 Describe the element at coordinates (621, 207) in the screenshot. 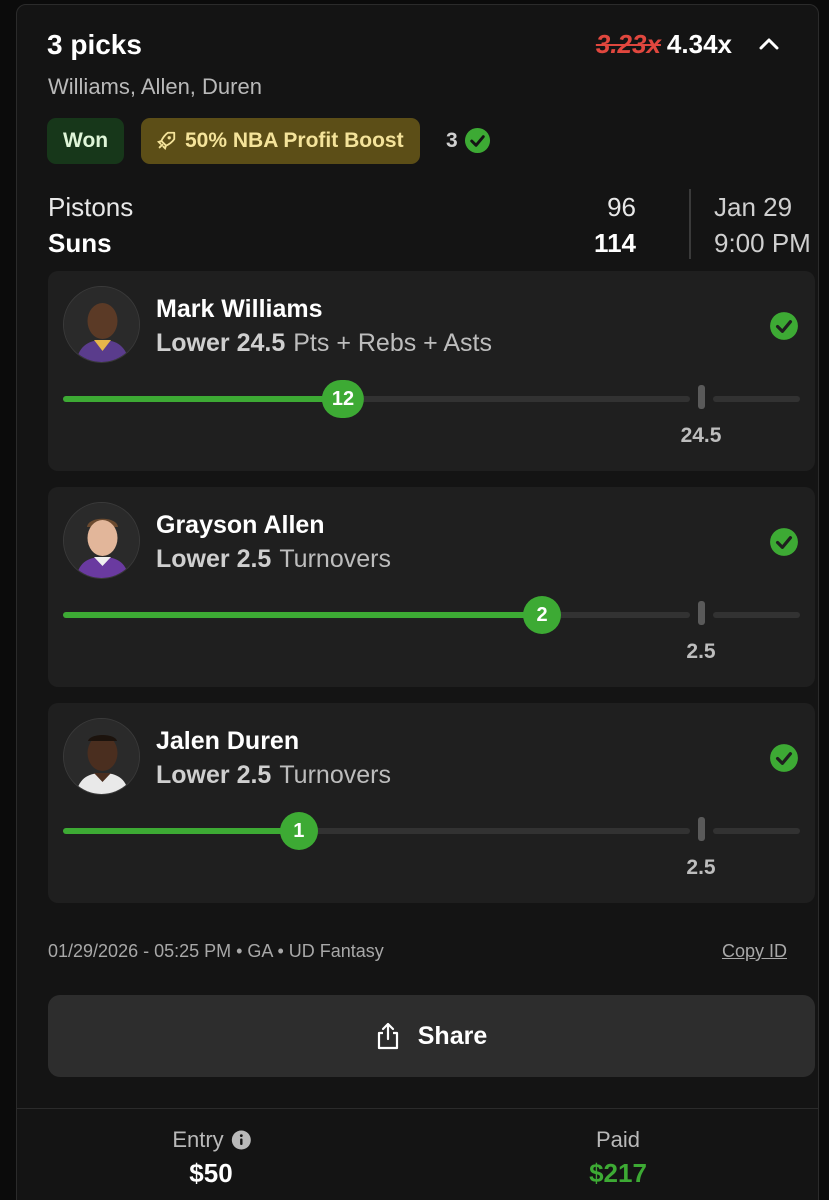

I see `away-score: 96` at that location.